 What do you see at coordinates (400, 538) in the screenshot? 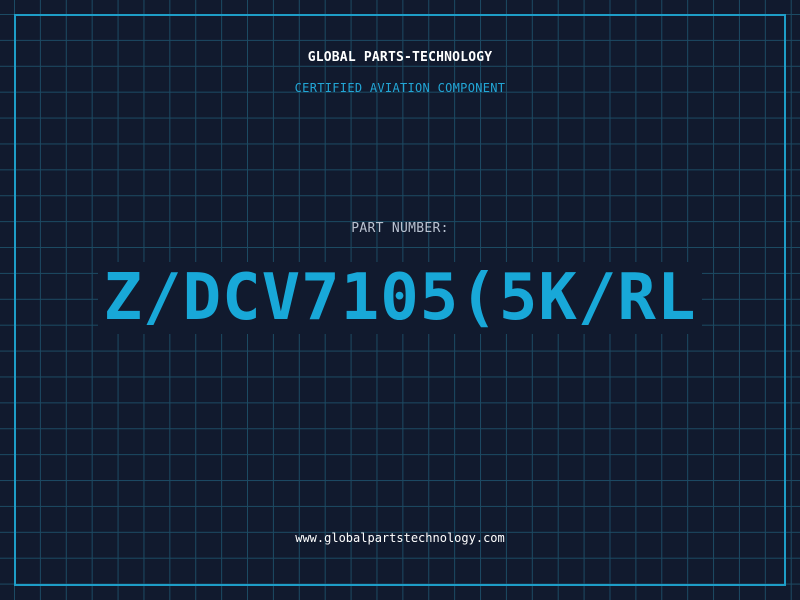
I see `website-url: www.globalpartstechnology.com` at bounding box center [400, 538].